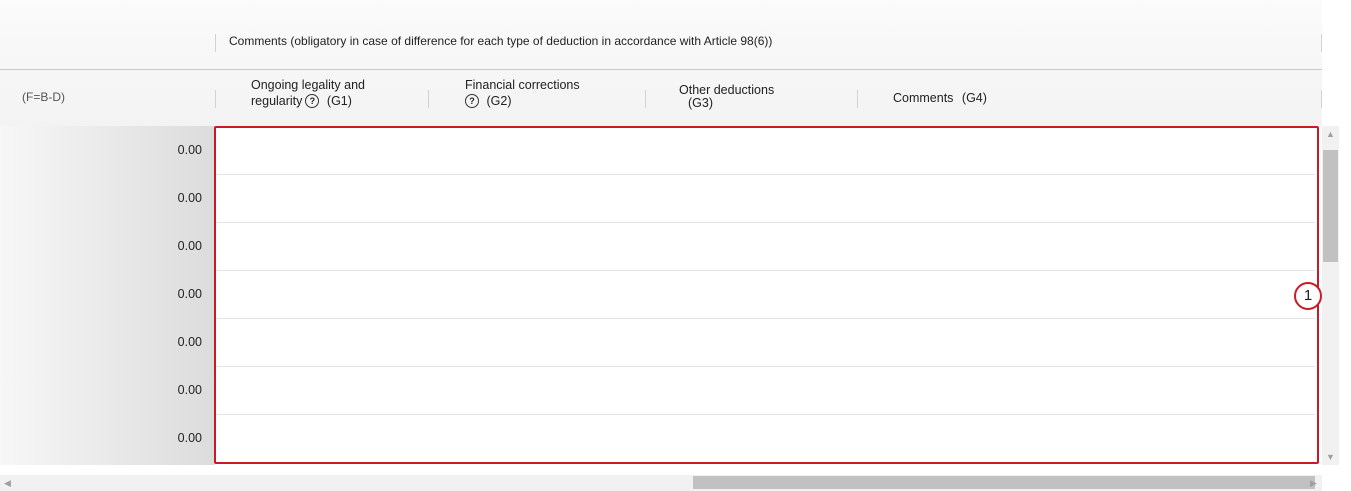 The width and height of the screenshot is (1351, 491). Describe the element at coordinates (726, 96) in the screenshot. I see `column-header-g3: Other deductions (G3)` at that location.